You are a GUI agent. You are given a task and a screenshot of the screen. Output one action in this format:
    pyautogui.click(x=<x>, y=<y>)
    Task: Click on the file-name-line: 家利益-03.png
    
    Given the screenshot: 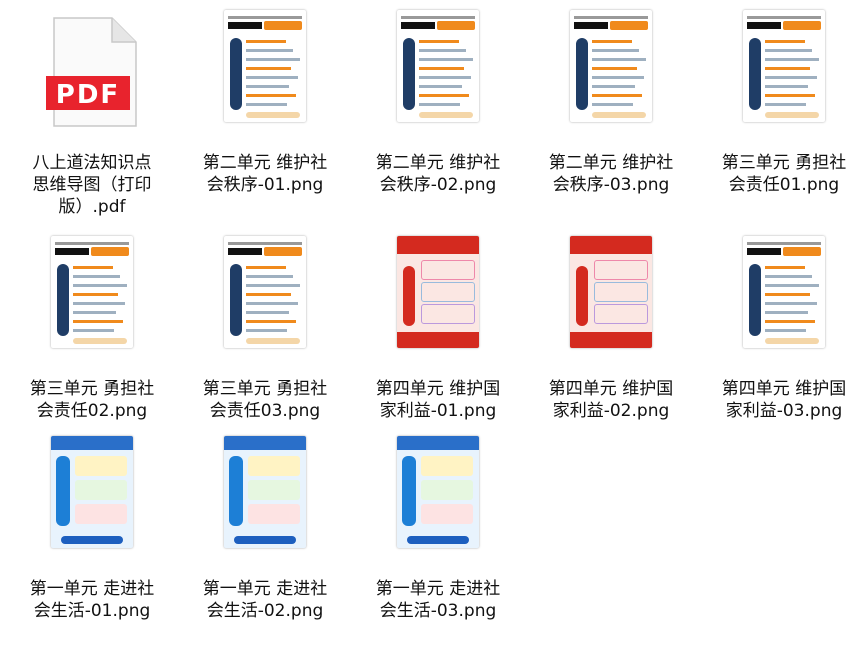 What is the action you would take?
    pyautogui.click(x=784, y=411)
    